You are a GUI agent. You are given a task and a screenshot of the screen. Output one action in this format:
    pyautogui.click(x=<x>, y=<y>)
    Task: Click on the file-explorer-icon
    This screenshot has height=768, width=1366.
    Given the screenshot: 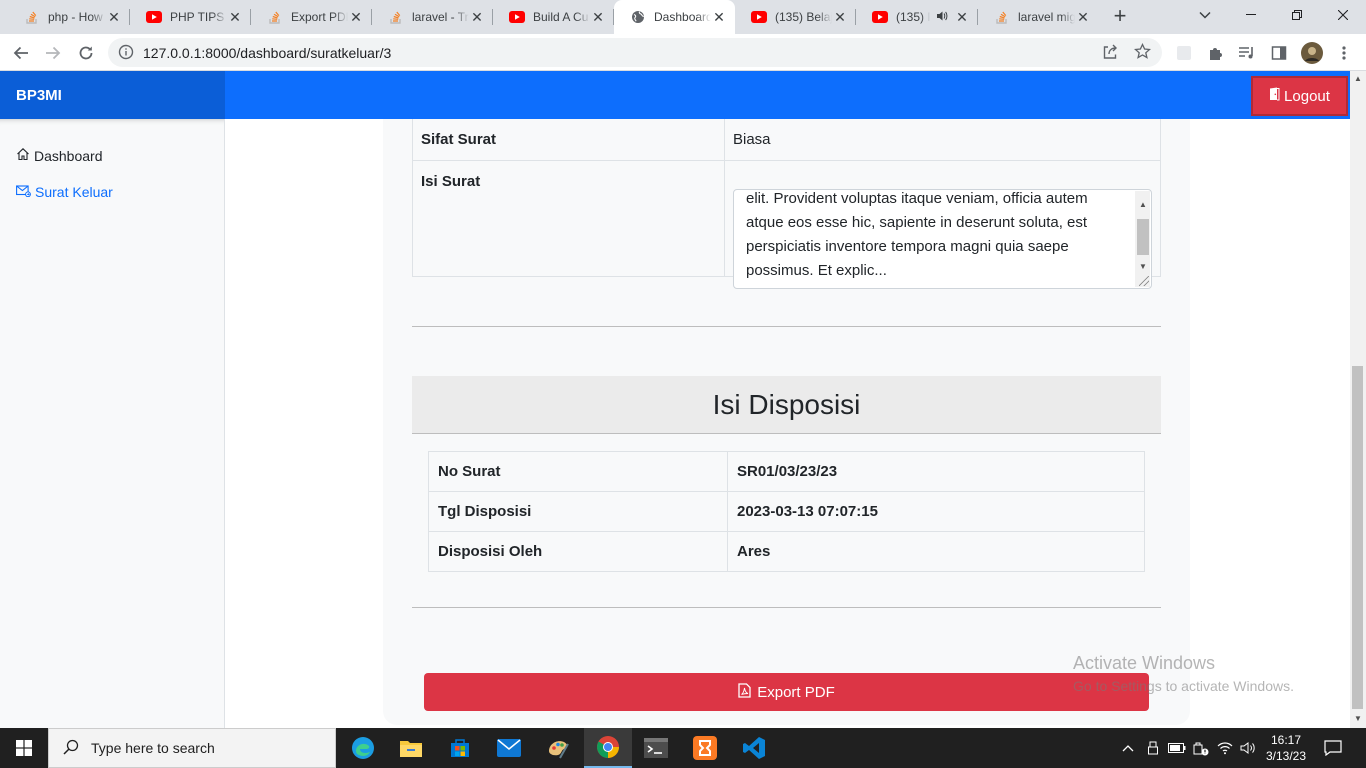 What is the action you would take?
    pyautogui.click(x=411, y=748)
    